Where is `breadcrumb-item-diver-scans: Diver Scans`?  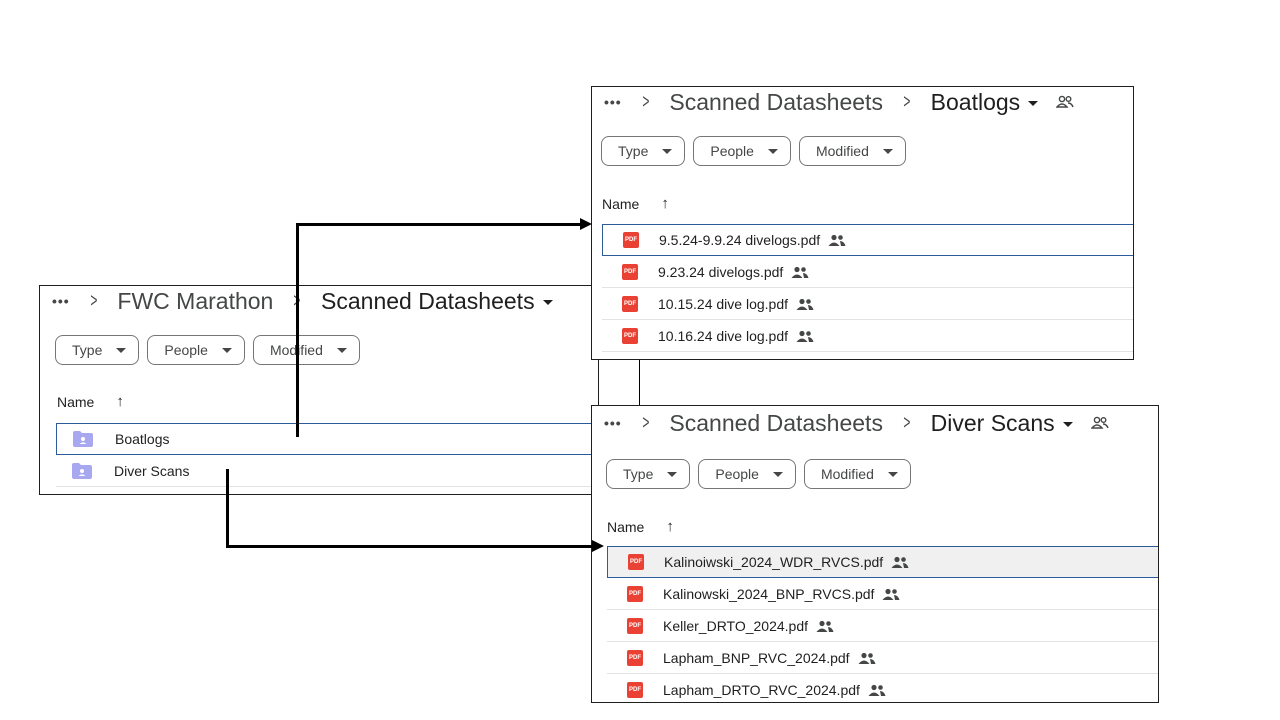 breadcrumb-item-diver-scans: Diver Scans is located at coordinates (1002, 423).